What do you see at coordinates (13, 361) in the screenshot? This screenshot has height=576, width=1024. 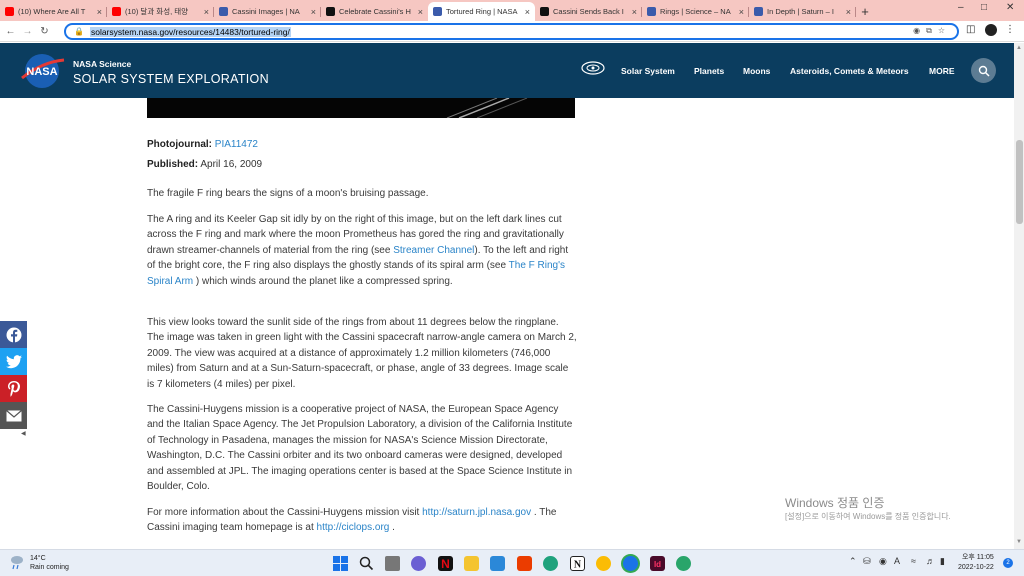 I see `share-twitter-button` at bounding box center [13, 361].